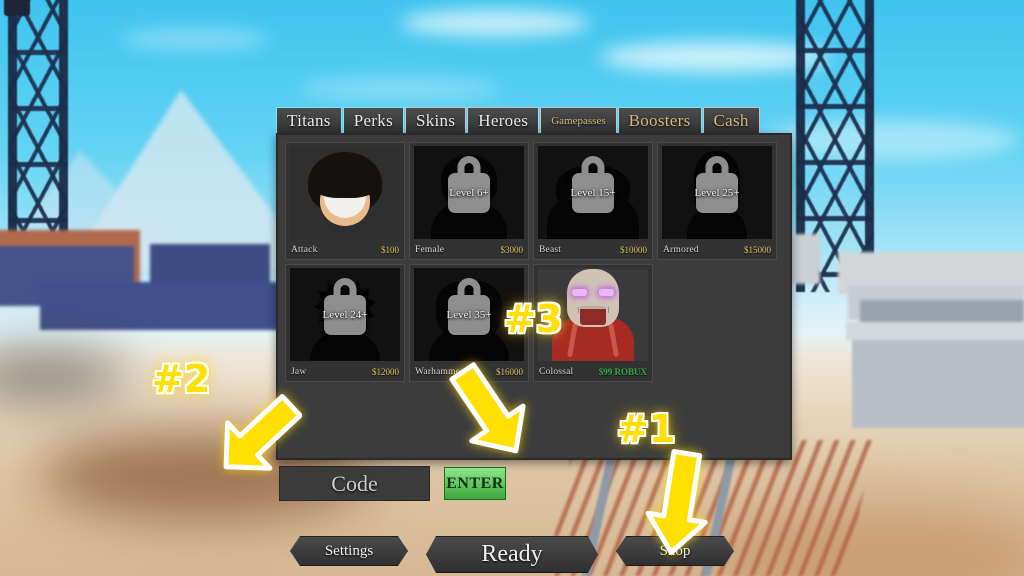  Describe the element at coordinates (65, 375) in the screenshot. I see `ground-shadow` at that location.